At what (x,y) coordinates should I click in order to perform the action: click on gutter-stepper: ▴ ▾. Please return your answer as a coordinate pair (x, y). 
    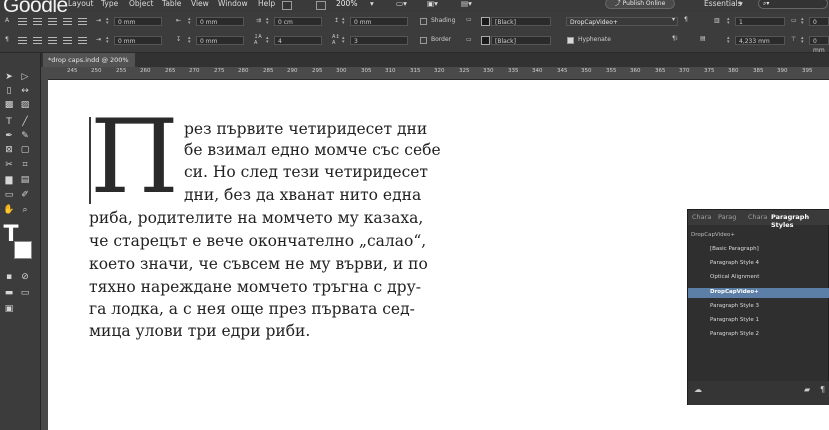
    Looking at the image, I should click on (729, 40).